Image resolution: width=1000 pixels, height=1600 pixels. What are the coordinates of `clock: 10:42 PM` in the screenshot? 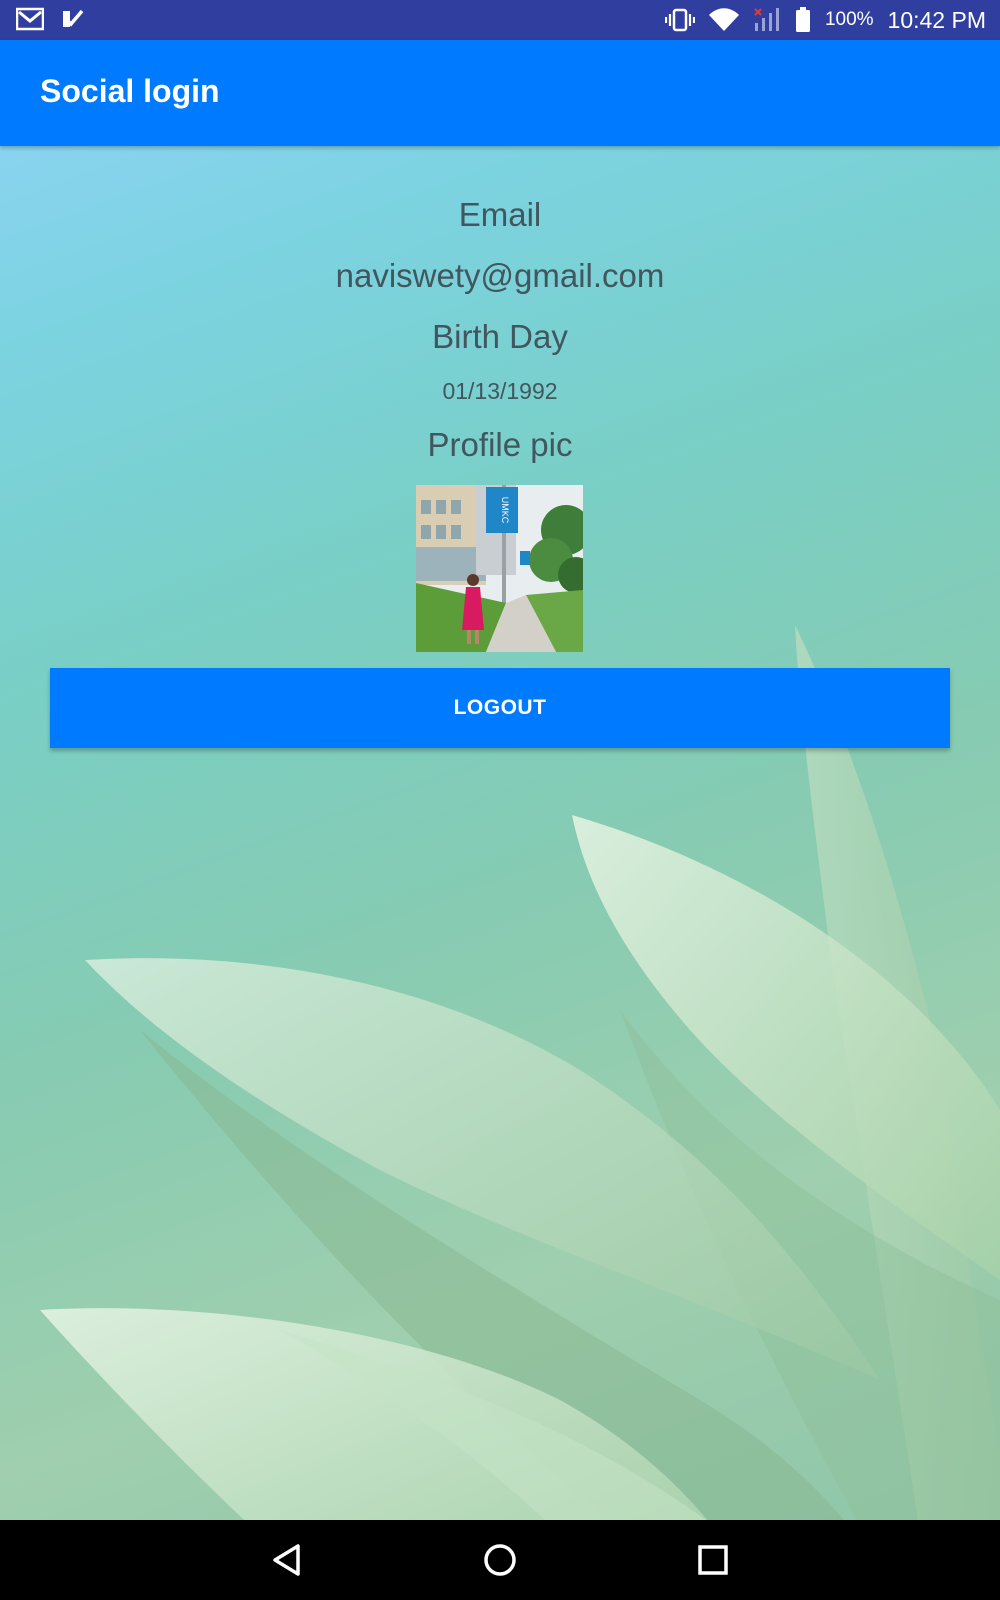 It's located at (936, 19).